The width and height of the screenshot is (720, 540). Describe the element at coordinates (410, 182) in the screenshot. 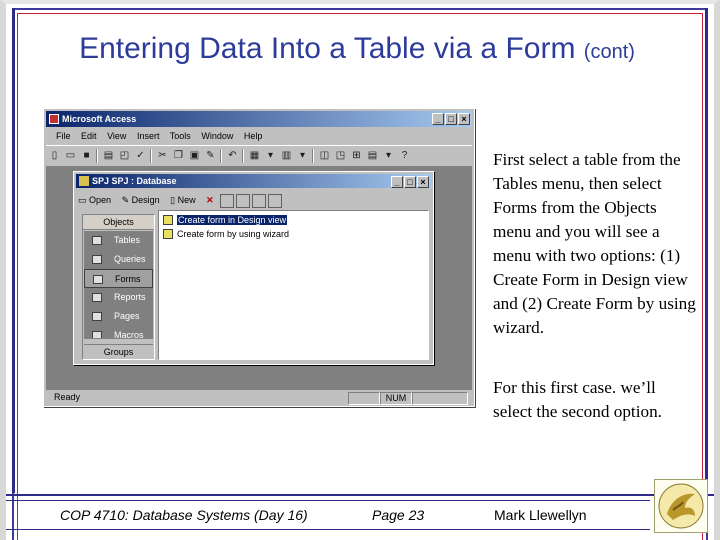

I see `db-maximize-button: □` at that location.